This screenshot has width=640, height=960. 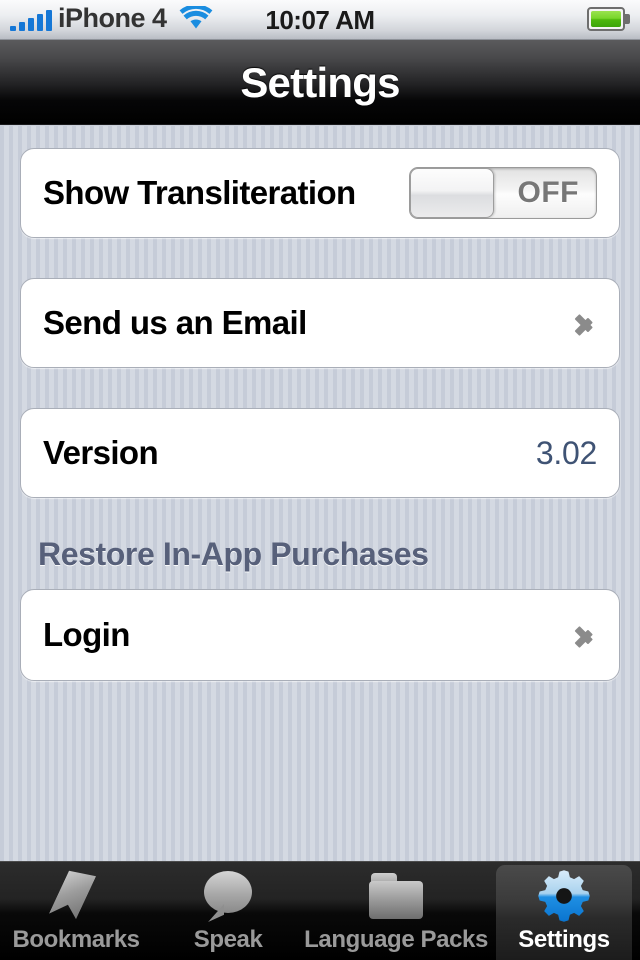 What do you see at coordinates (566, 452) in the screenshot?
I see `version-value: 3.02` at bounding box center [566, 452].